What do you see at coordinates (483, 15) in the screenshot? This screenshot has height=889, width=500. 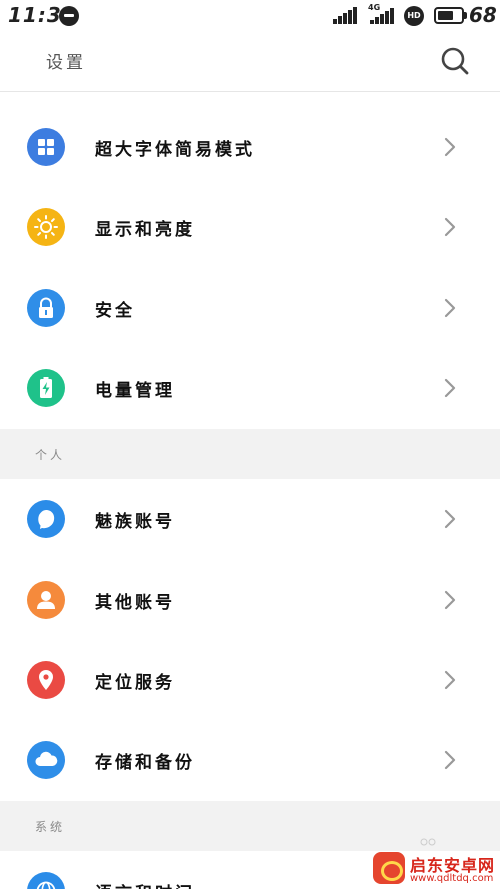 I see `battery-percent: 68` at bounding box center [483, 15].